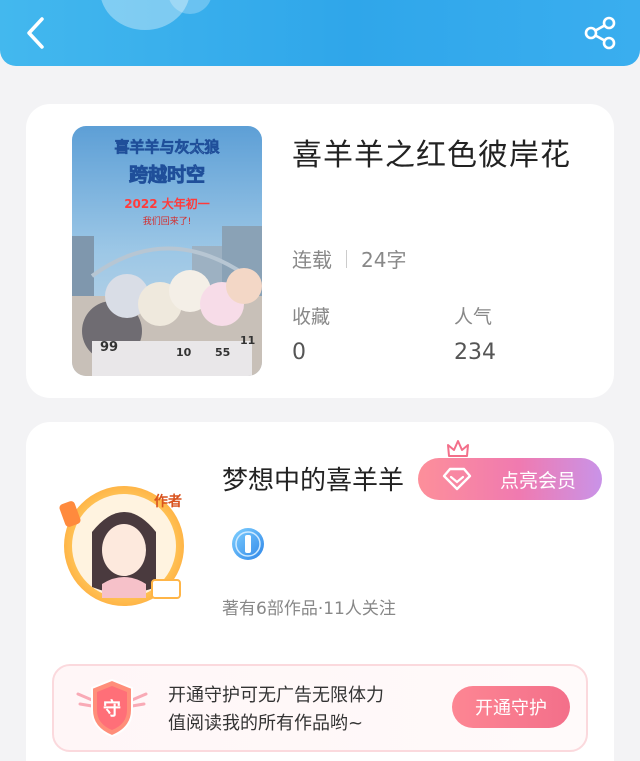 The height and width of the screenshot is (761, 640). I want to click on serial-status: 连载, so click(312, 260).